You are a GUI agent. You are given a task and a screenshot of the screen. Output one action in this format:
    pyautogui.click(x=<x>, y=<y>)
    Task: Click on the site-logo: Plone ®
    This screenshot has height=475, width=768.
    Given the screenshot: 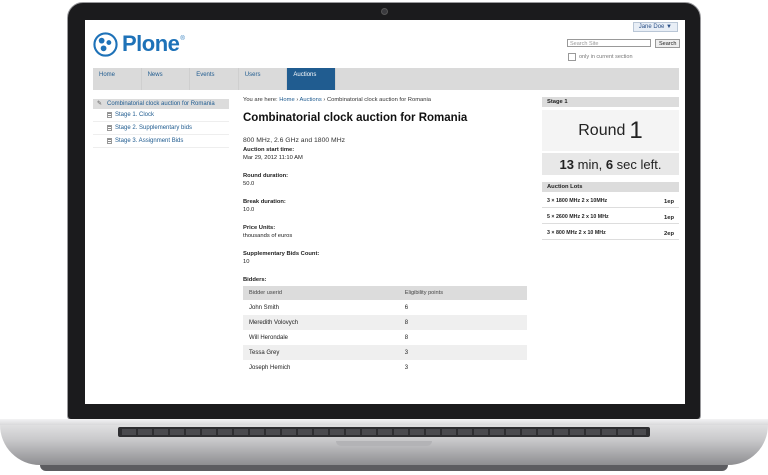 What is the action you would take?
    pyautogui.click(x=139, y=44)
    